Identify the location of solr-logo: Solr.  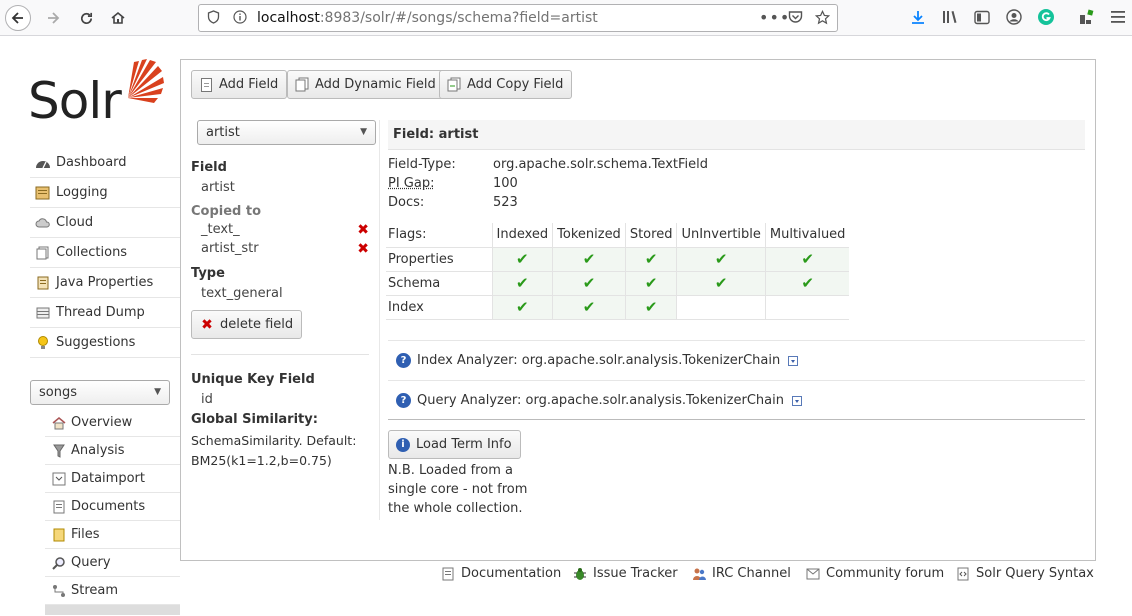
(98, 94).